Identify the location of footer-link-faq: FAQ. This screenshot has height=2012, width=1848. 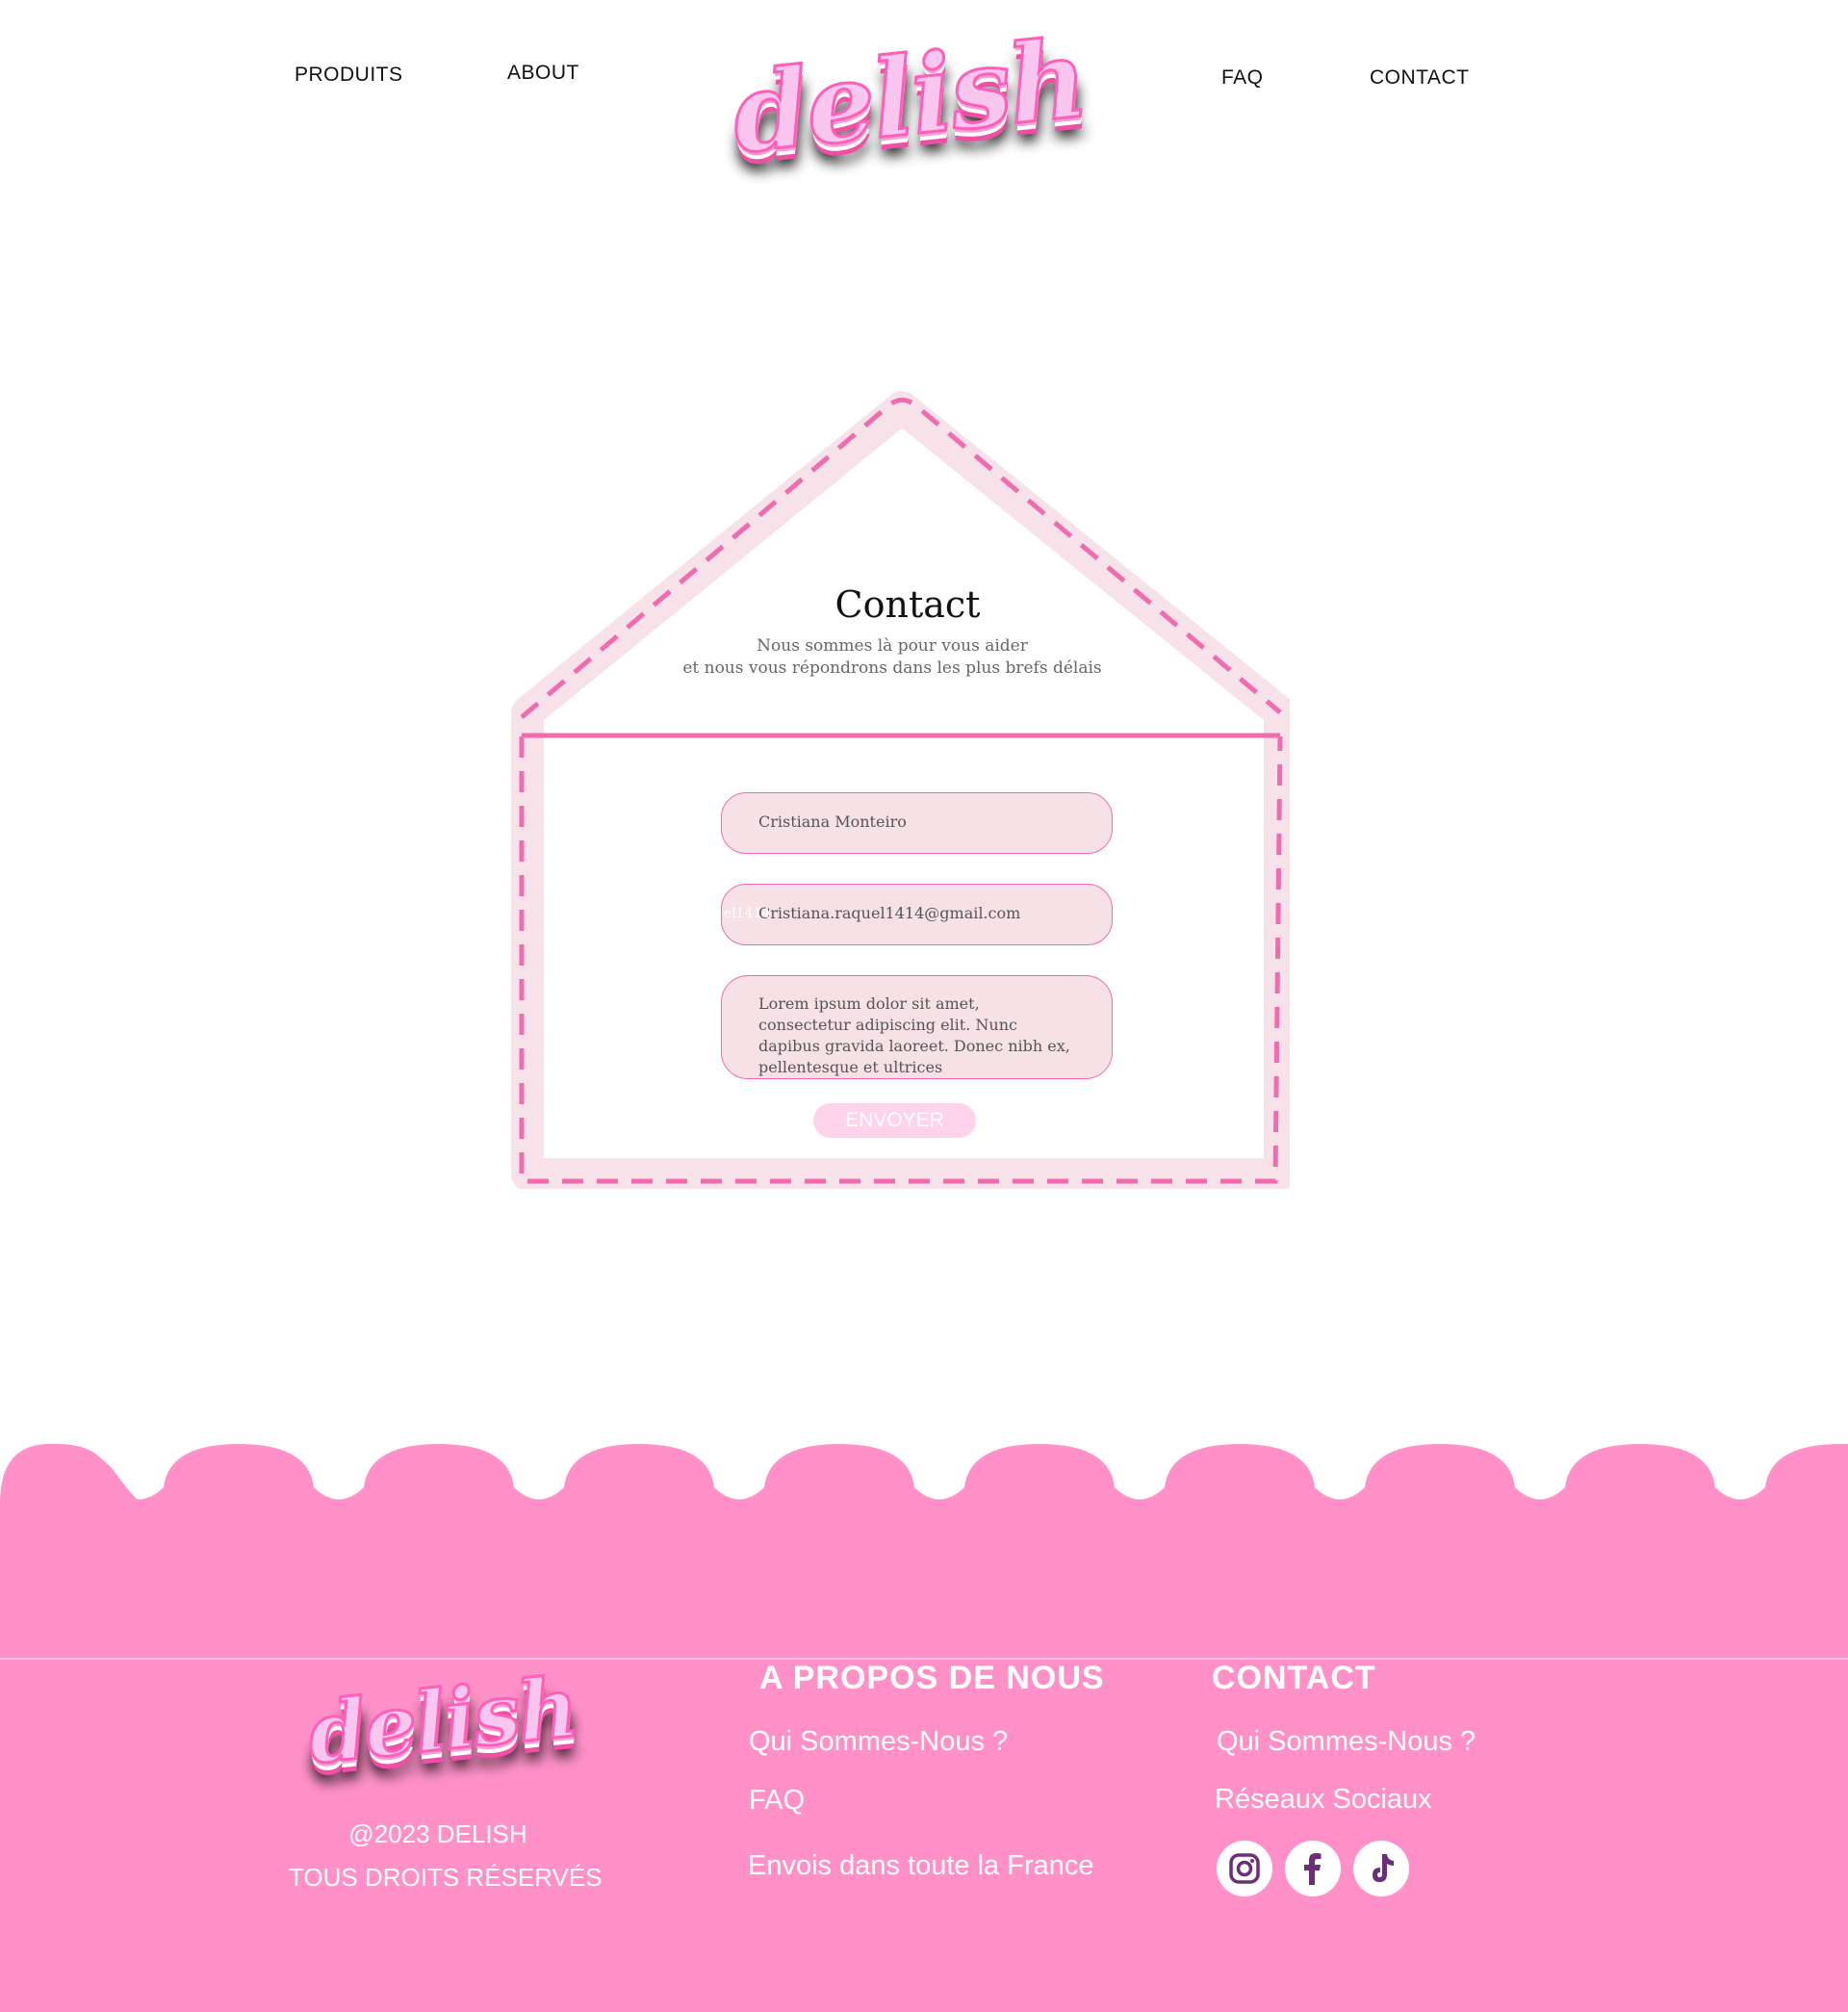
(777, 1801).